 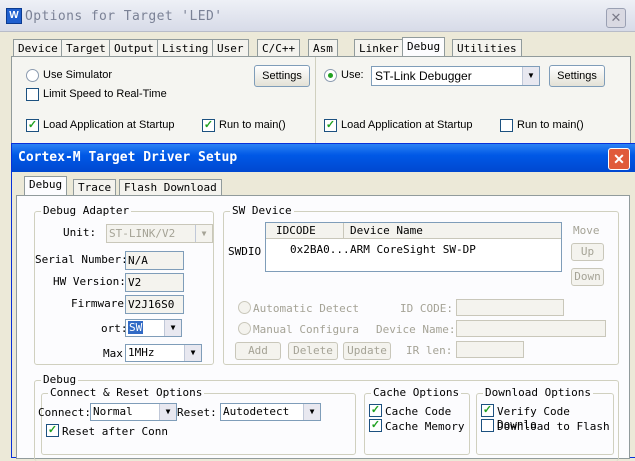 I want to click on update-button: Update, so click(x=367, y=351).